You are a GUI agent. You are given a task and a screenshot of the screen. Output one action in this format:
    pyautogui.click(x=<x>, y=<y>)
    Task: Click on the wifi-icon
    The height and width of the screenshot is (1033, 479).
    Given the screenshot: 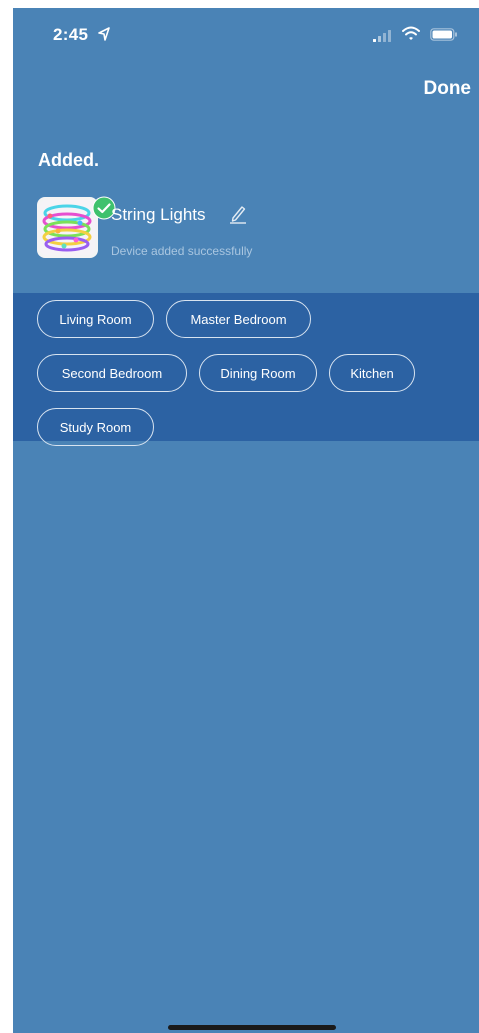 What is the action you would take?
    pyautogui.click(x=411, y=33)
    